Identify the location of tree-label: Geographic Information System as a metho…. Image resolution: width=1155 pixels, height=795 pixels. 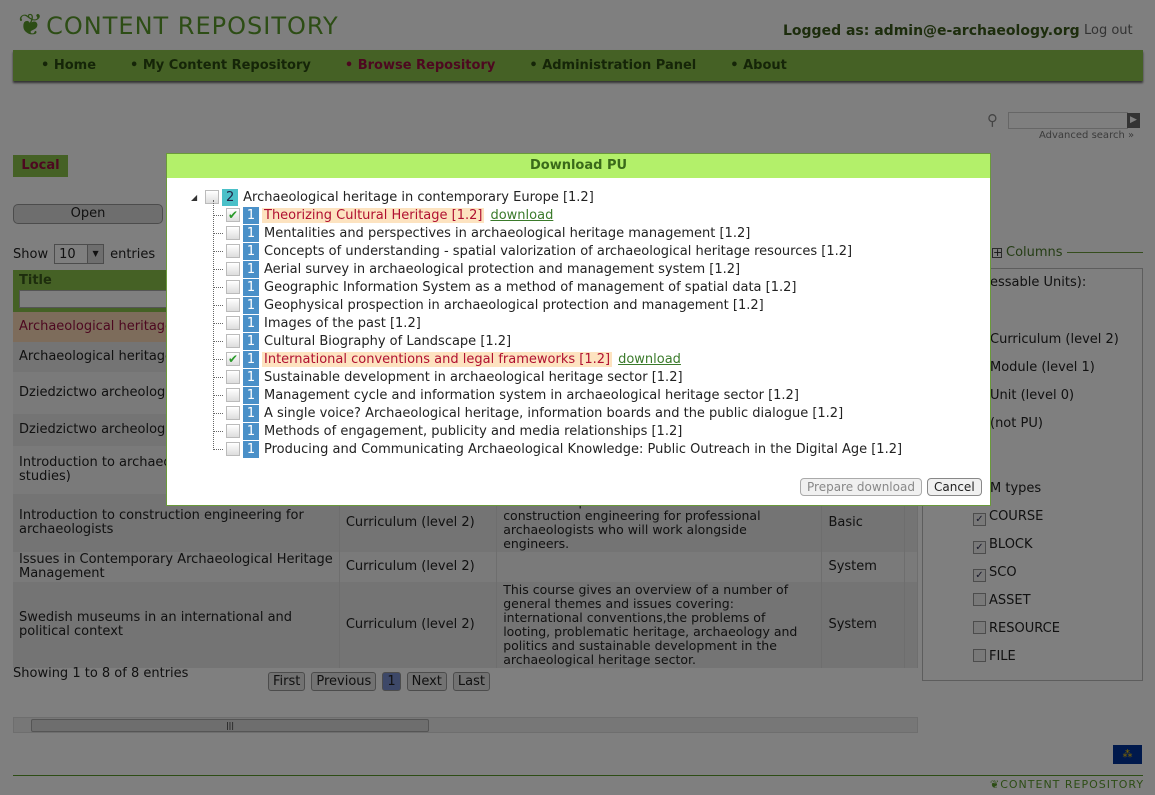
(530, 287).